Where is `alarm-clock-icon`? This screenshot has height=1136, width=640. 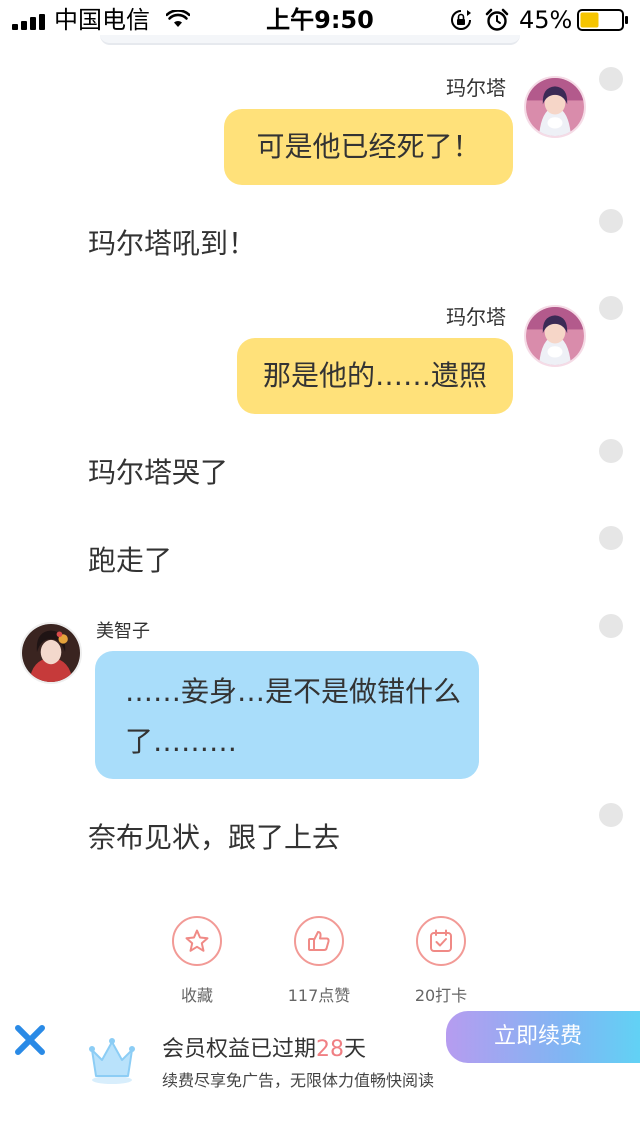 alarm-clock-icon is located at coordinates (497, 19).